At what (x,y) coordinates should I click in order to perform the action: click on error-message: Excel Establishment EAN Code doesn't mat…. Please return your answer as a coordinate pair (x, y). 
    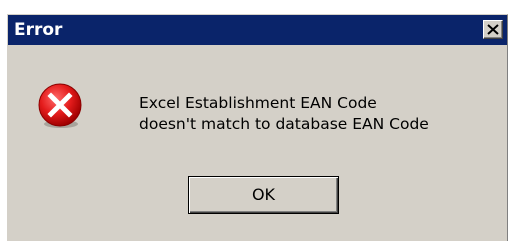
    Looking at the image, I should click on (284, 114).